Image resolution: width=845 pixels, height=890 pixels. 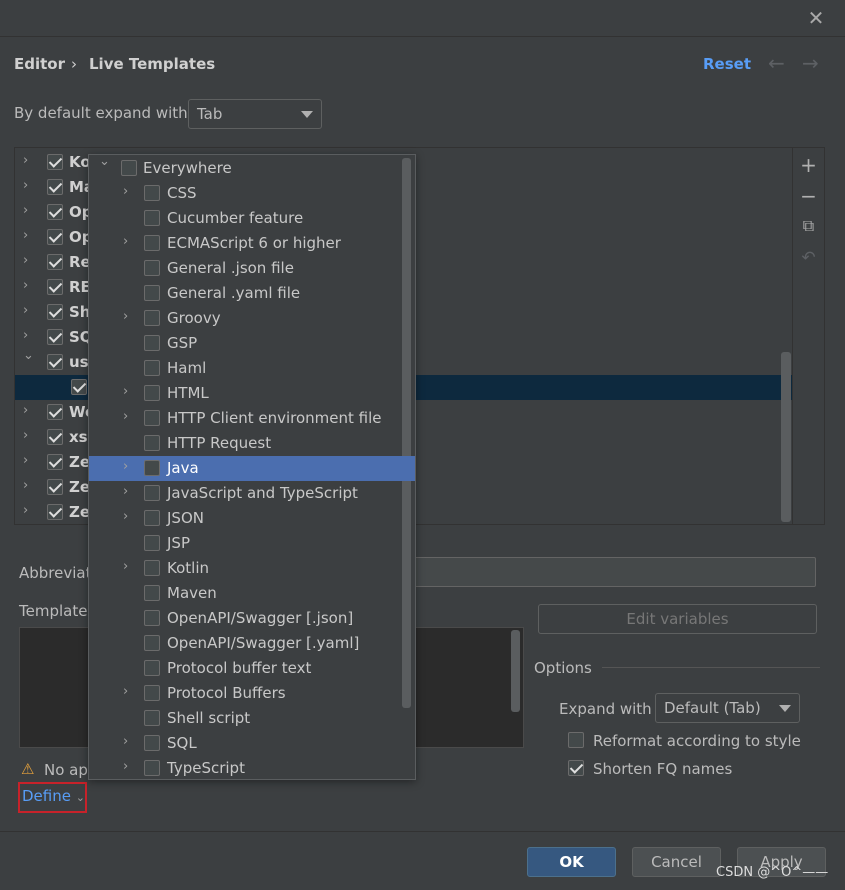 I want to click on default-expand-select: Tab, so click(x=255, y=114).